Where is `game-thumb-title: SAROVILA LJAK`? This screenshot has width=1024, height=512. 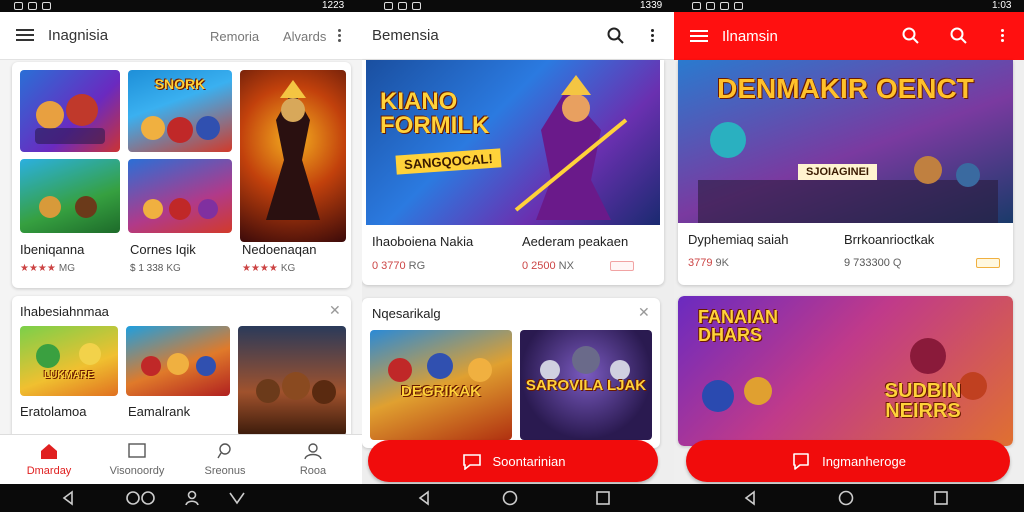 game-thumb-title: SAROVILA LJAK is located at coordinates (586, 385).